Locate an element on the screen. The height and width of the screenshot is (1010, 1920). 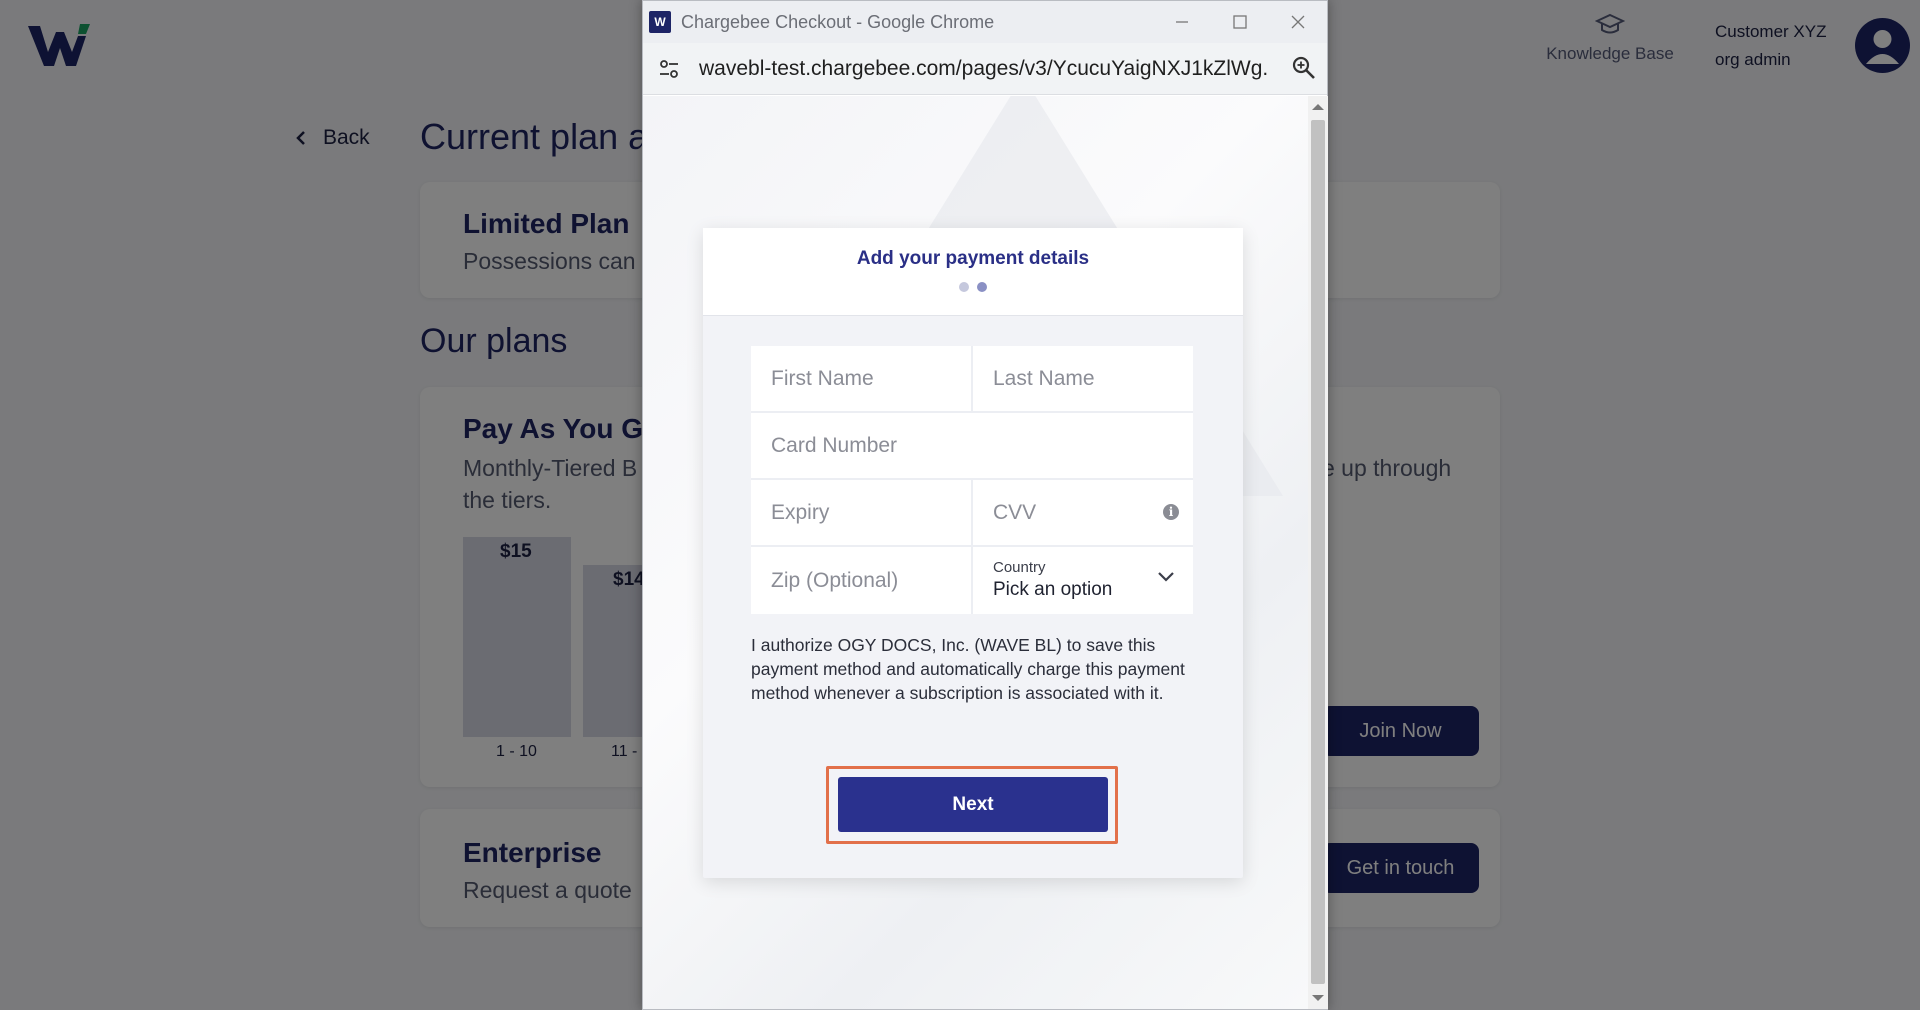
cvv-field: CVV i is located at coordinates (1082, 512).